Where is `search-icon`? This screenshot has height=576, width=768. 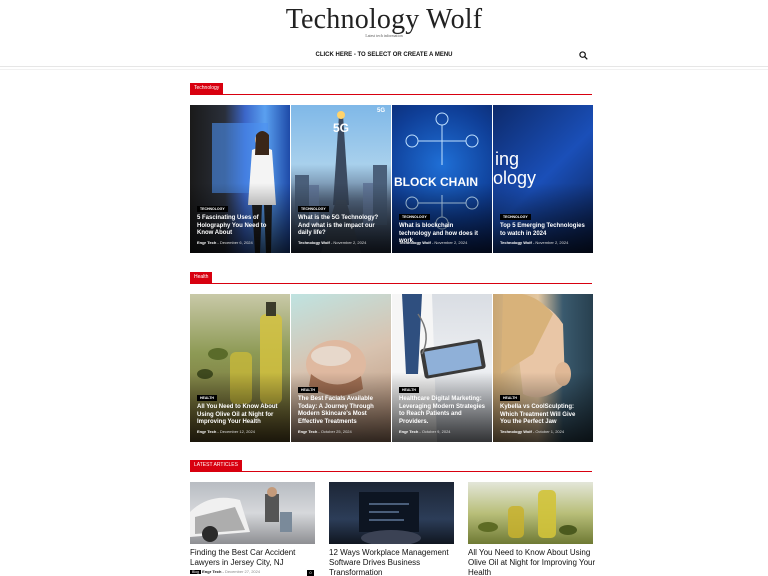 search-icon is located at coordinates (583, 55).